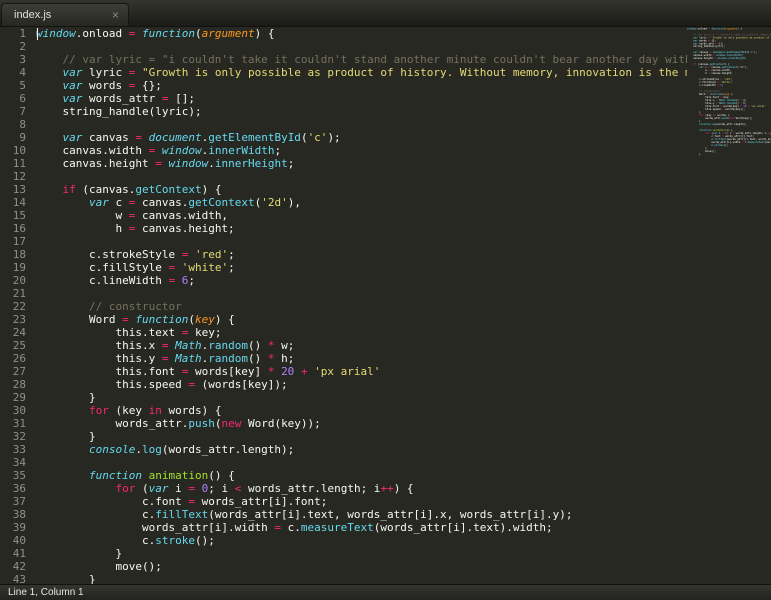 The height and width of the screenshot is (600, 771). Describe the element at coordinates (198, 33) in the screenshot. I see `code-token: (` at that location.